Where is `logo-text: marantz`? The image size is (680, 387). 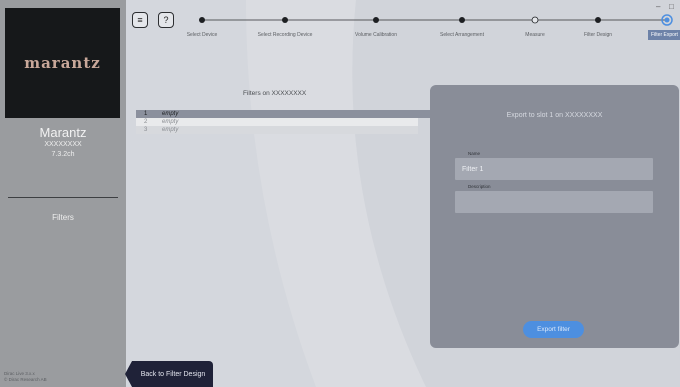
logo-text: marantz is located at coordinates (62, 63).